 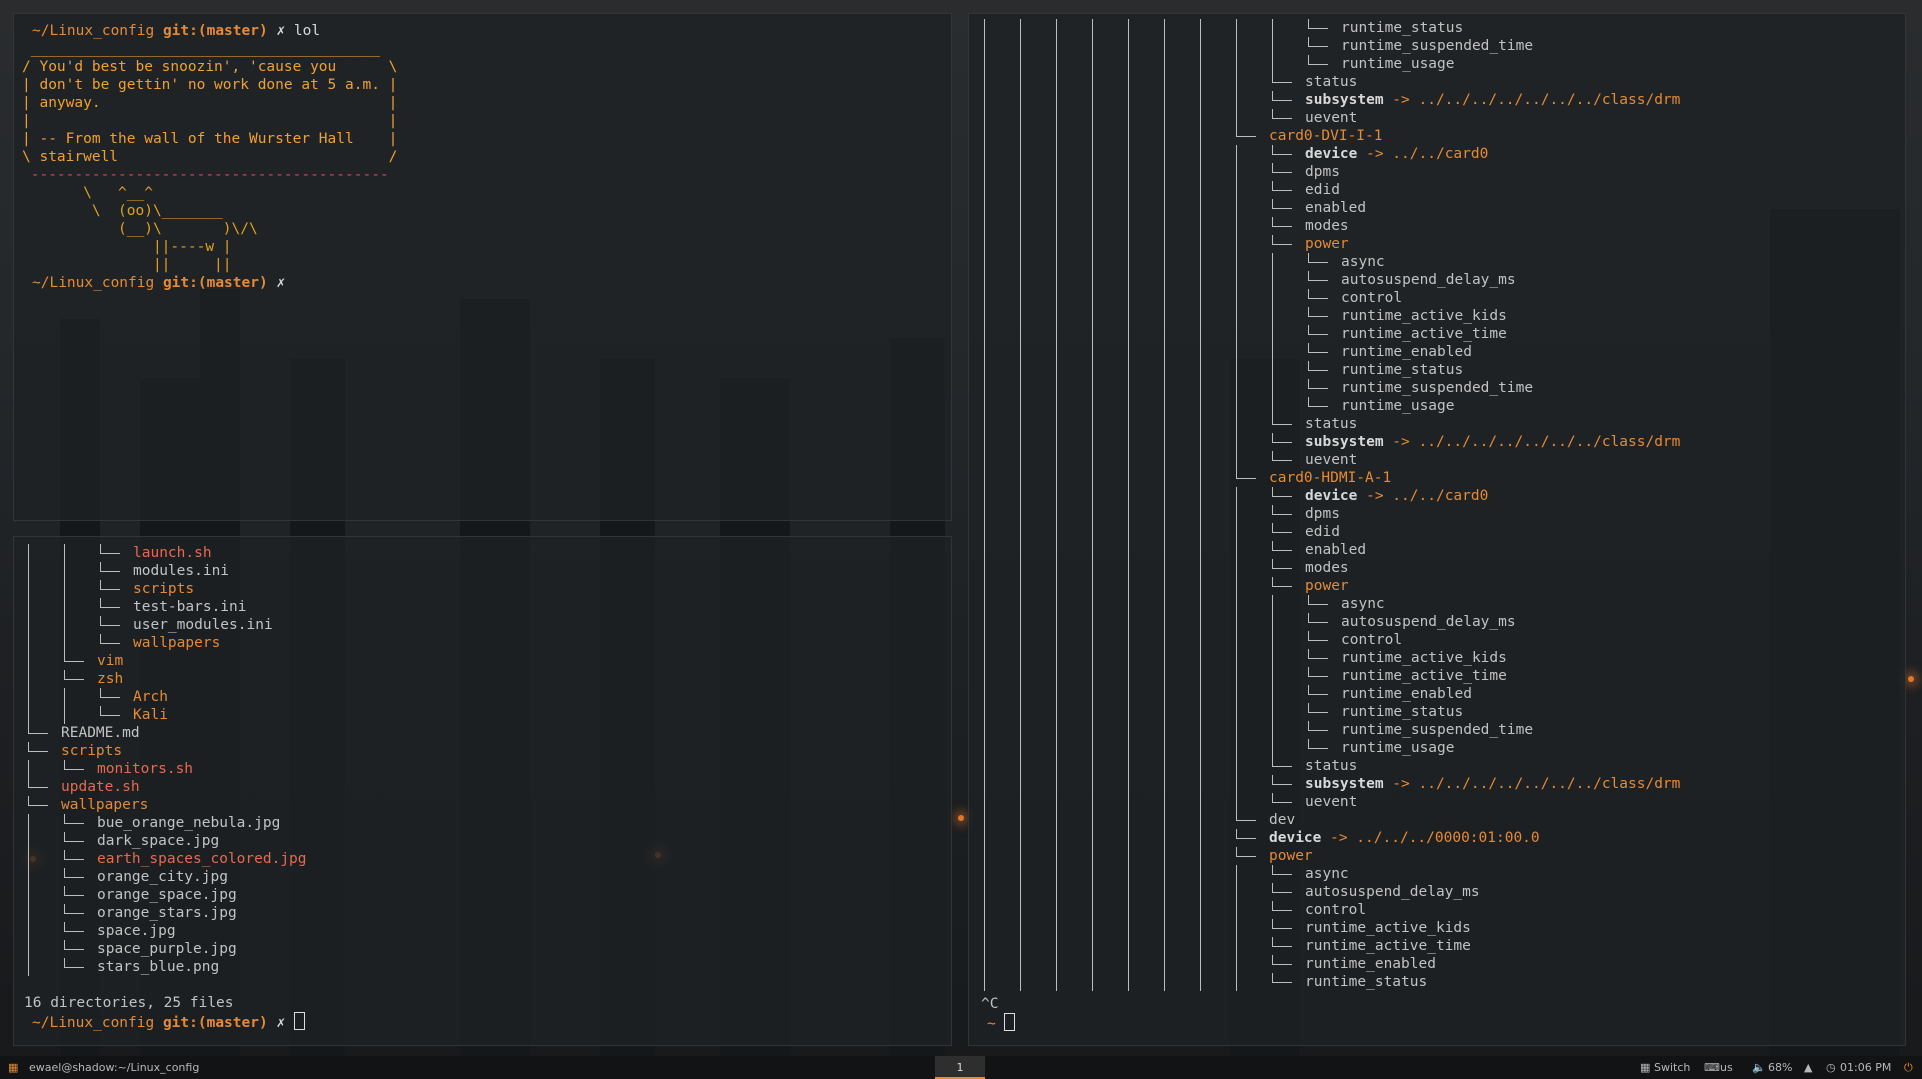 I want to click on switch-label: Switch, so click(x=1672, y=1067).